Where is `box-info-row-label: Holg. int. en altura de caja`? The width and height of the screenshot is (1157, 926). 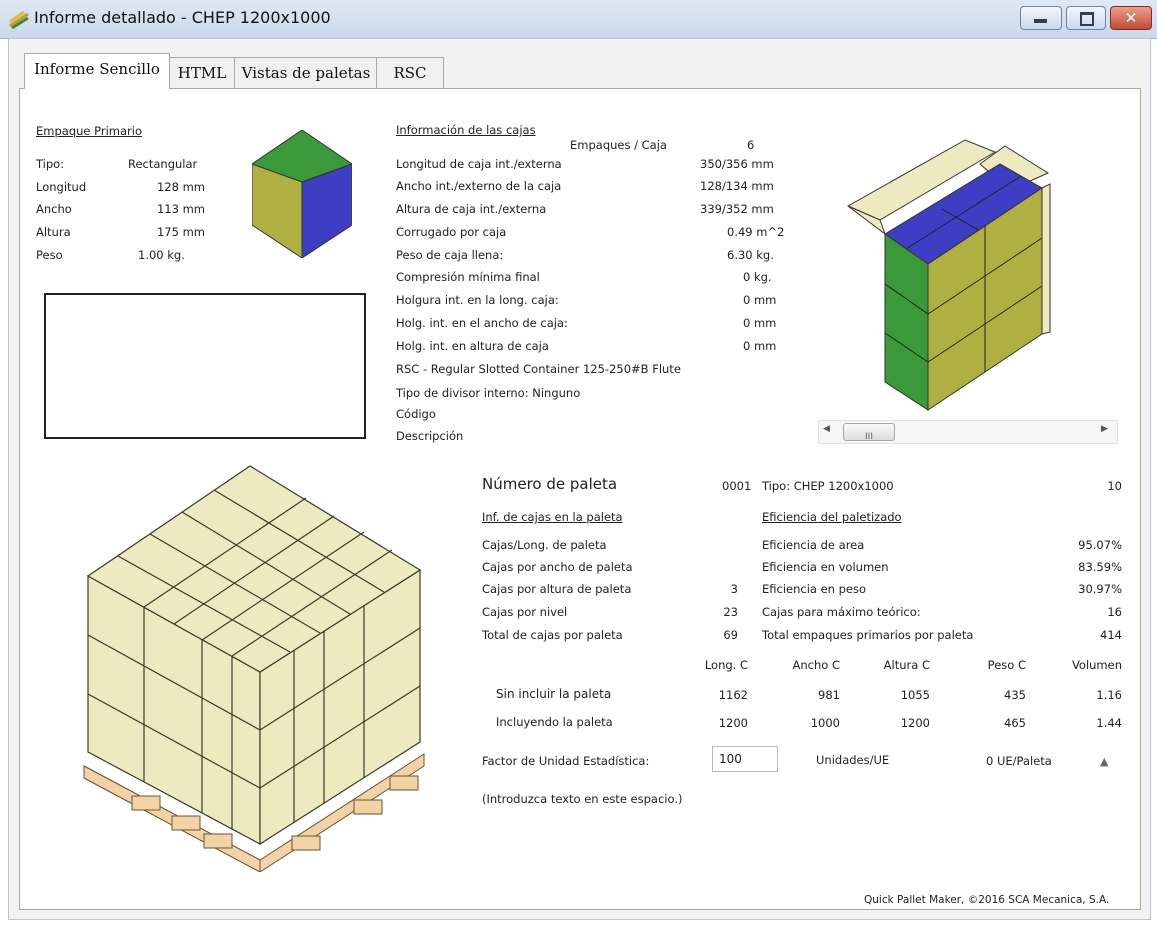 box-info-row-label: Holg. int. en altura de caja is located at coordinates (472, 346).